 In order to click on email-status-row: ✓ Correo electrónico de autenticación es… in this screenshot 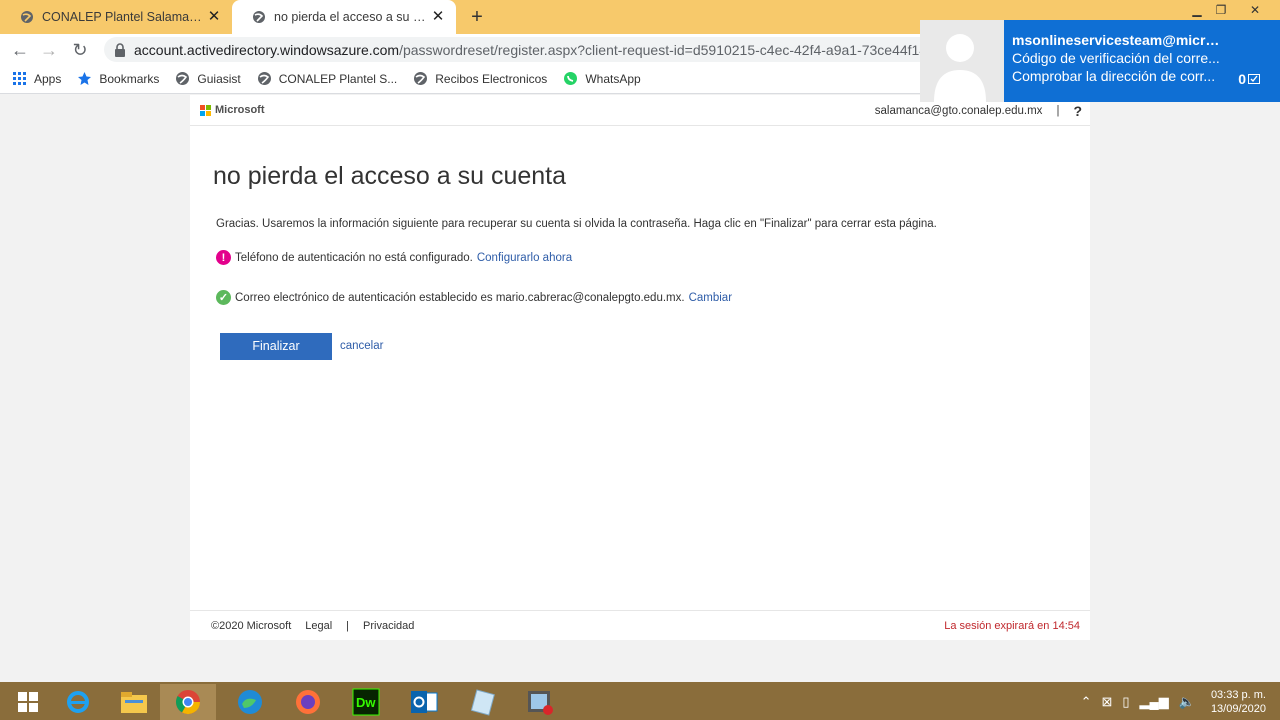, I will do `click(474, 297)`.